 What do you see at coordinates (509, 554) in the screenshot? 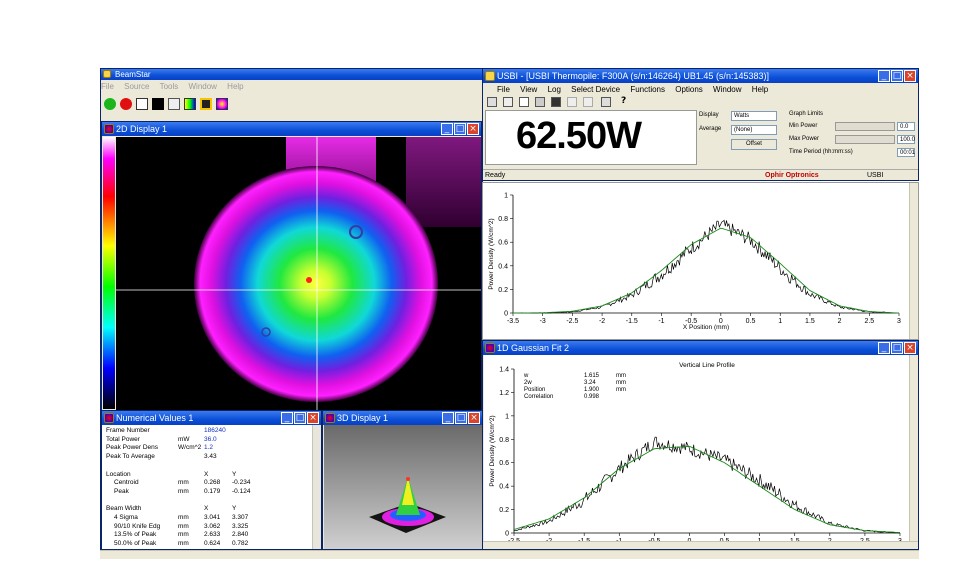
I see `main-hscrollbar` at bounding box center [509, 554].